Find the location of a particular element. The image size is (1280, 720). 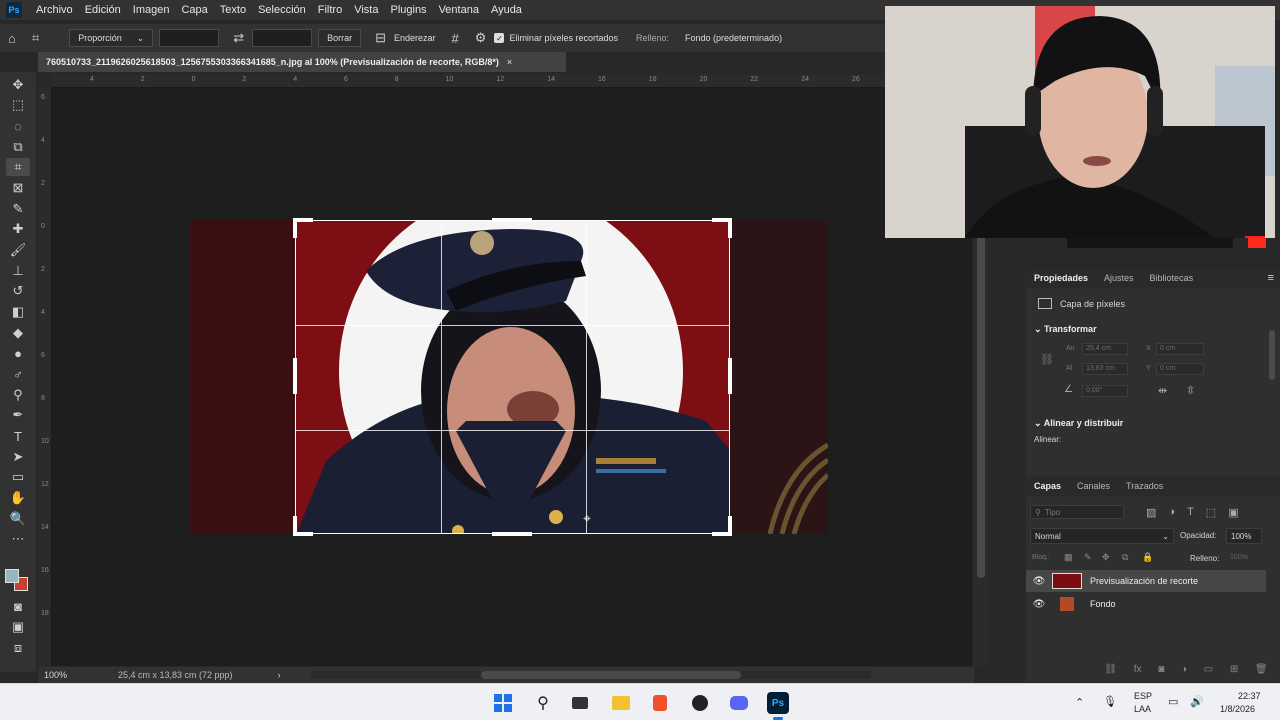

fx-icon: fx is located at coordinates (1138, 671).